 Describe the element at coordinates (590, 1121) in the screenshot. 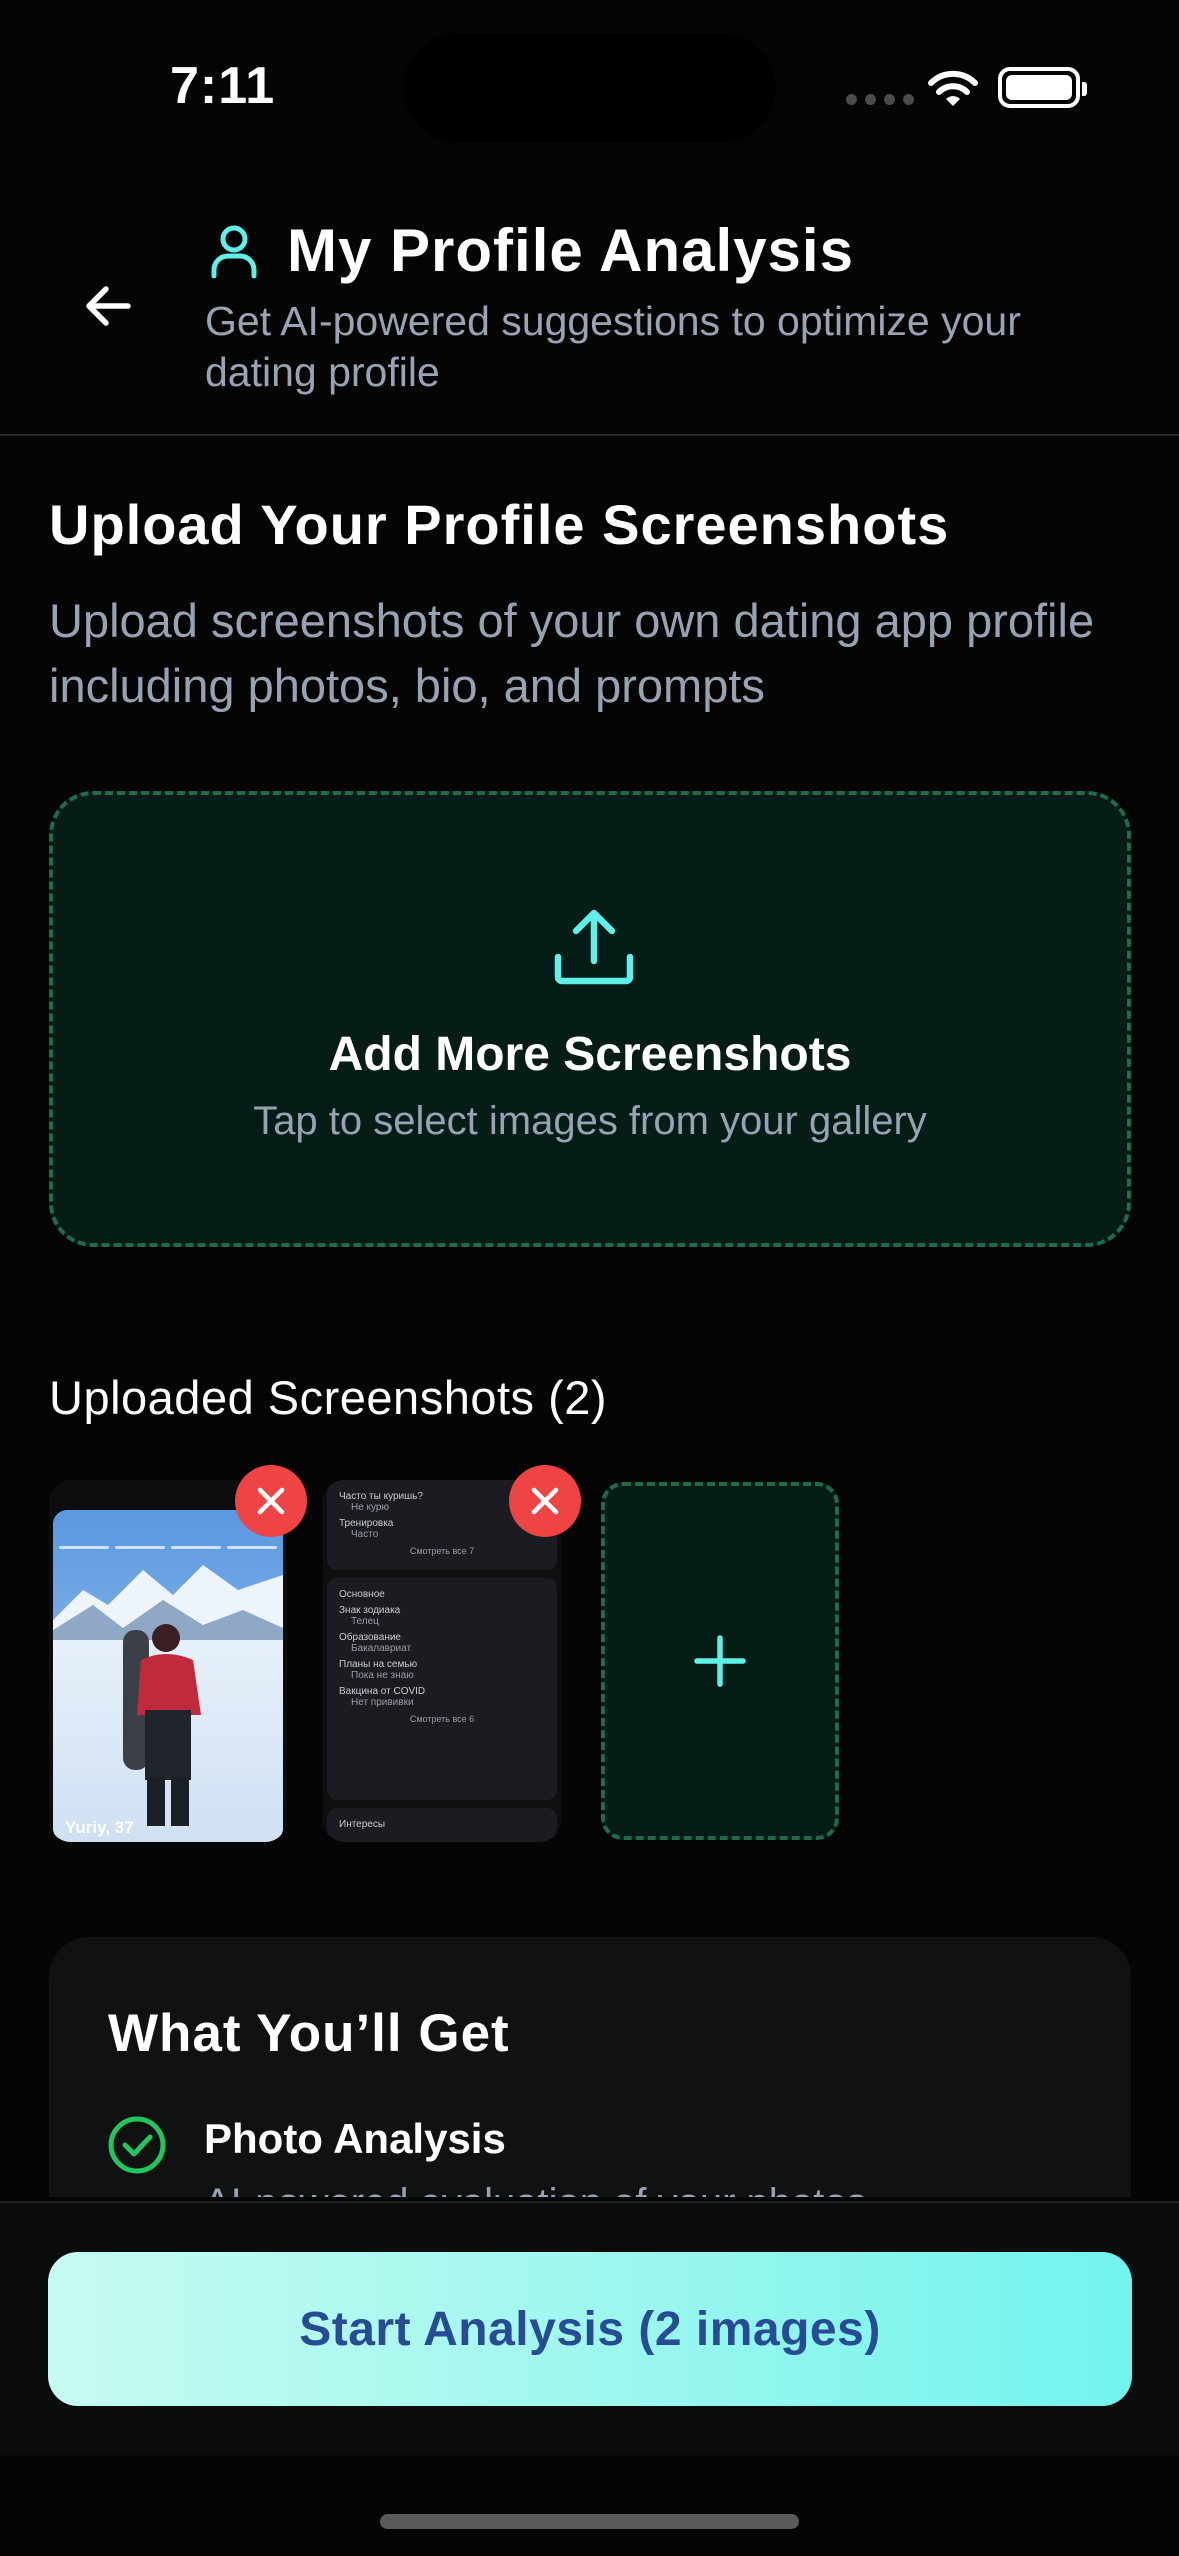

I see `dropzone-subtitle: Tap to select images from your gallery` at that location.